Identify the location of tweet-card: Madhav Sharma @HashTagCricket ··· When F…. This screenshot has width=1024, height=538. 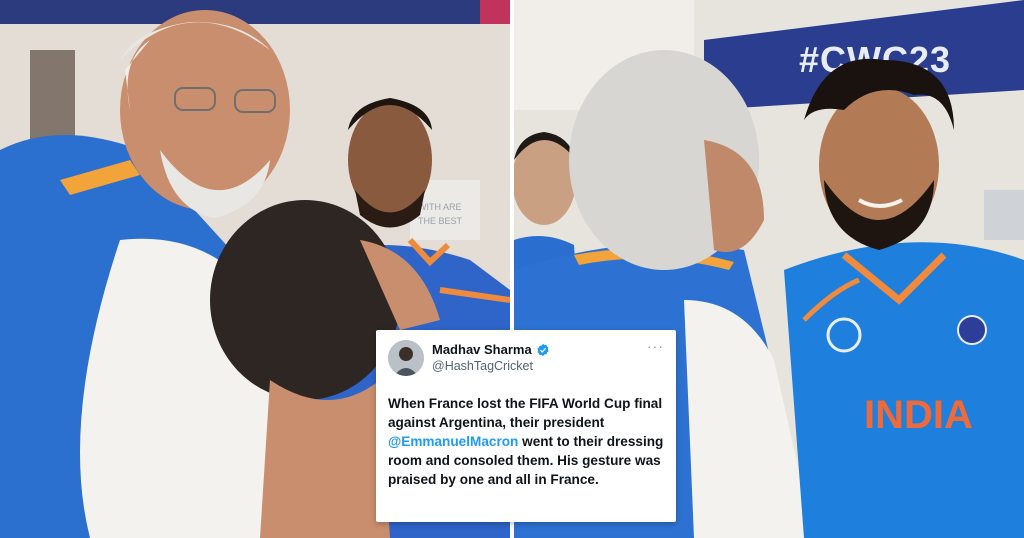
(526, 426).